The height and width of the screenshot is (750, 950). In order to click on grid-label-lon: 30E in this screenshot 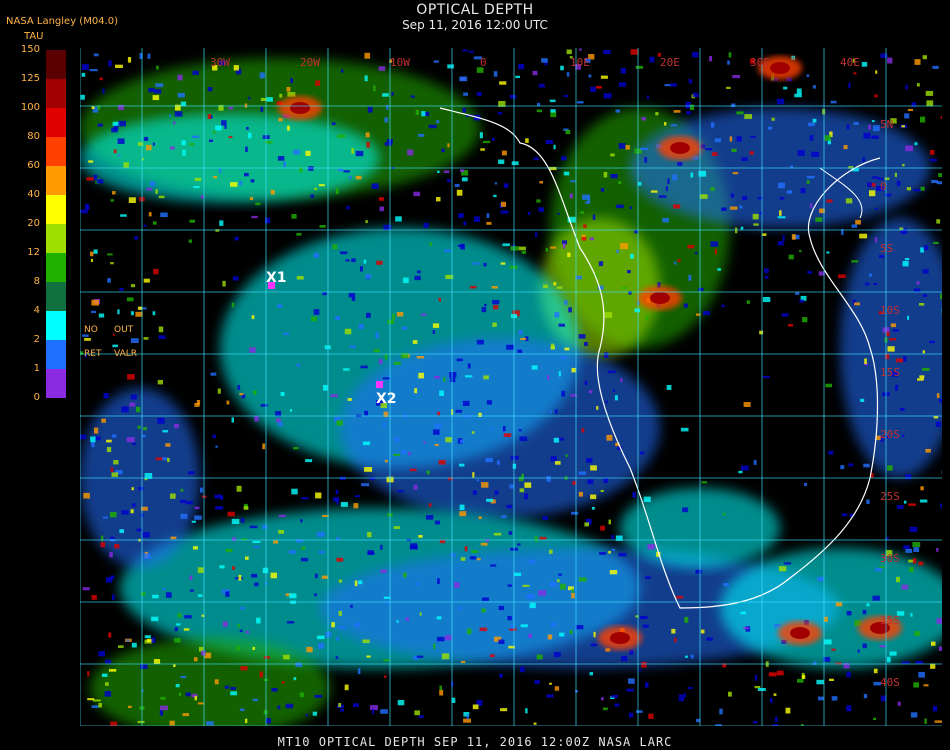, I will do `click(760, 62)`.